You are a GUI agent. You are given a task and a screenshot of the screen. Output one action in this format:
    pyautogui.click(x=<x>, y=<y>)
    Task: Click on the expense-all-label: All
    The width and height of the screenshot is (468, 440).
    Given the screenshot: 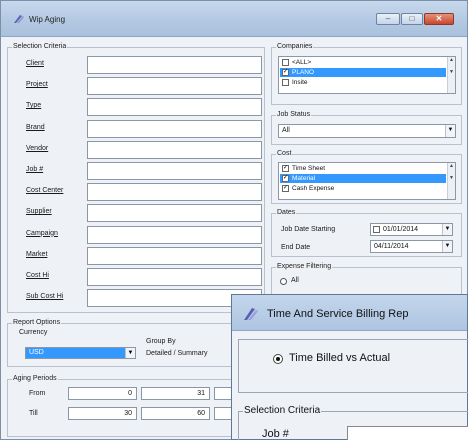 What is the action you would take?
    pyautogui.click(x=295, y=280)
    